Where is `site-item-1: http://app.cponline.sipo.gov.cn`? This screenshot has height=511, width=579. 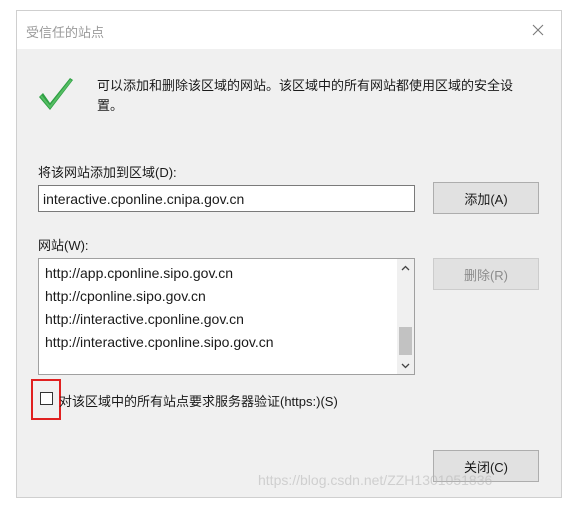 site-item-1: http://app.cponline.sipo.gov.cn is located at coordinates (139, 273).